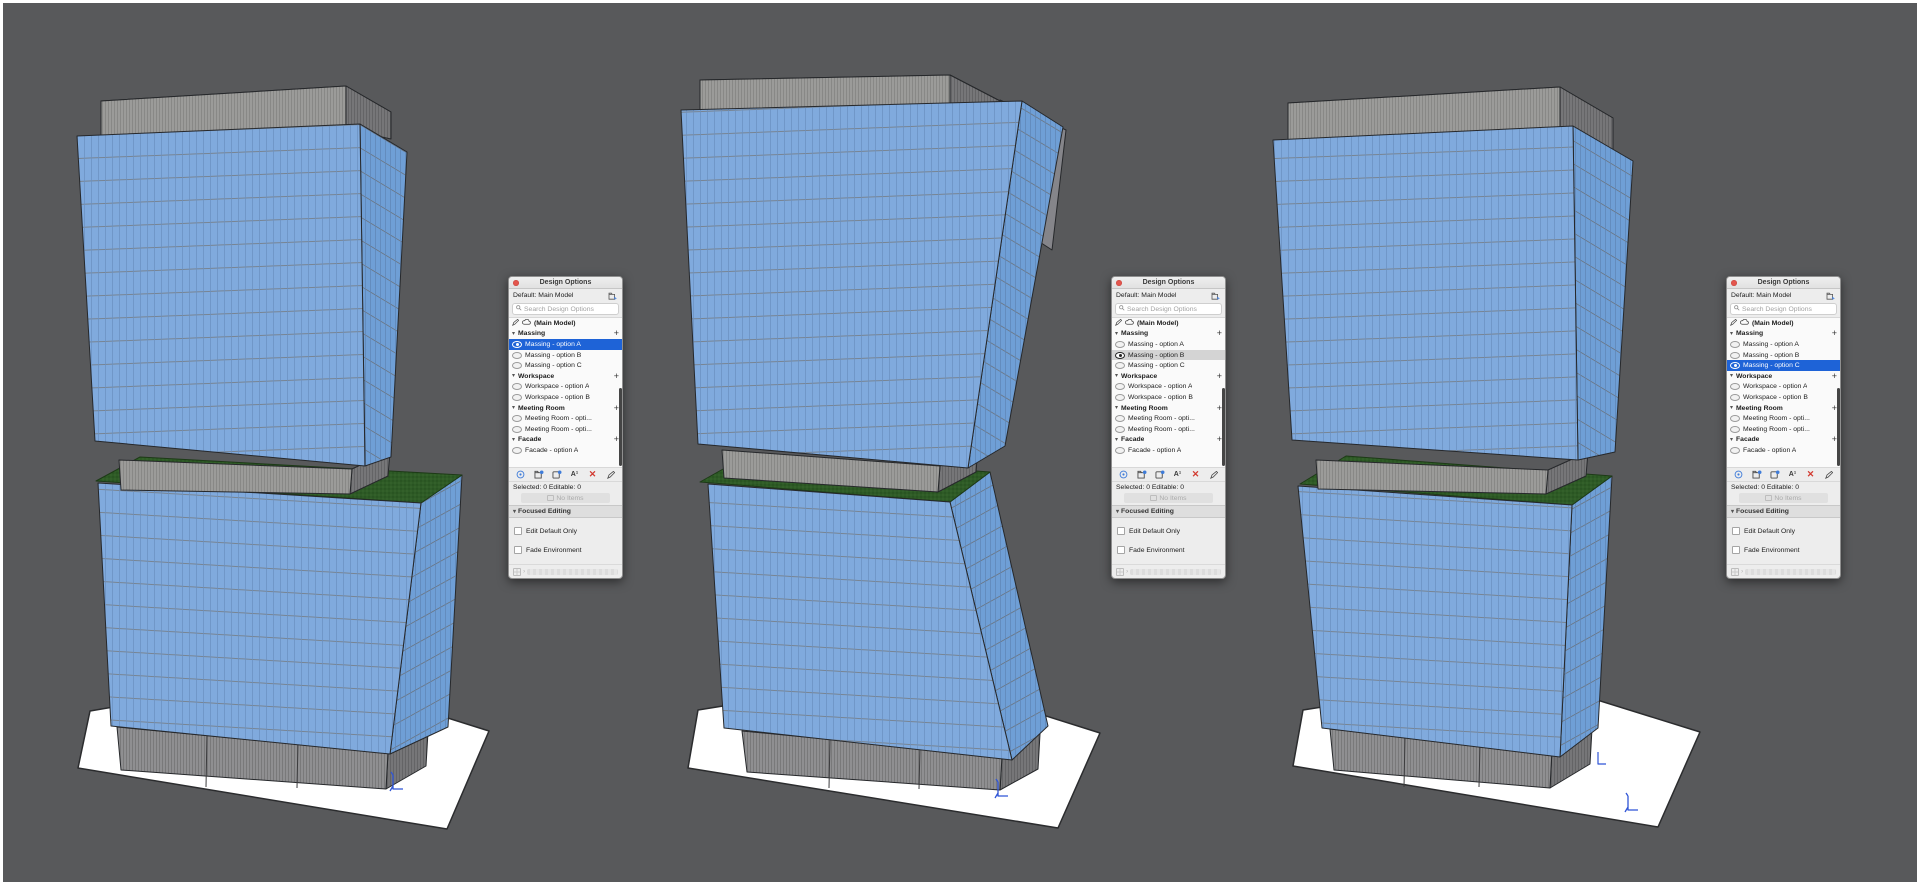 The image size is (1920, 885). What do you see at coordinates (1783, 397) in the screenshot?
I see `option-row: Workspace - option B` at bounding box center [1783, 397].